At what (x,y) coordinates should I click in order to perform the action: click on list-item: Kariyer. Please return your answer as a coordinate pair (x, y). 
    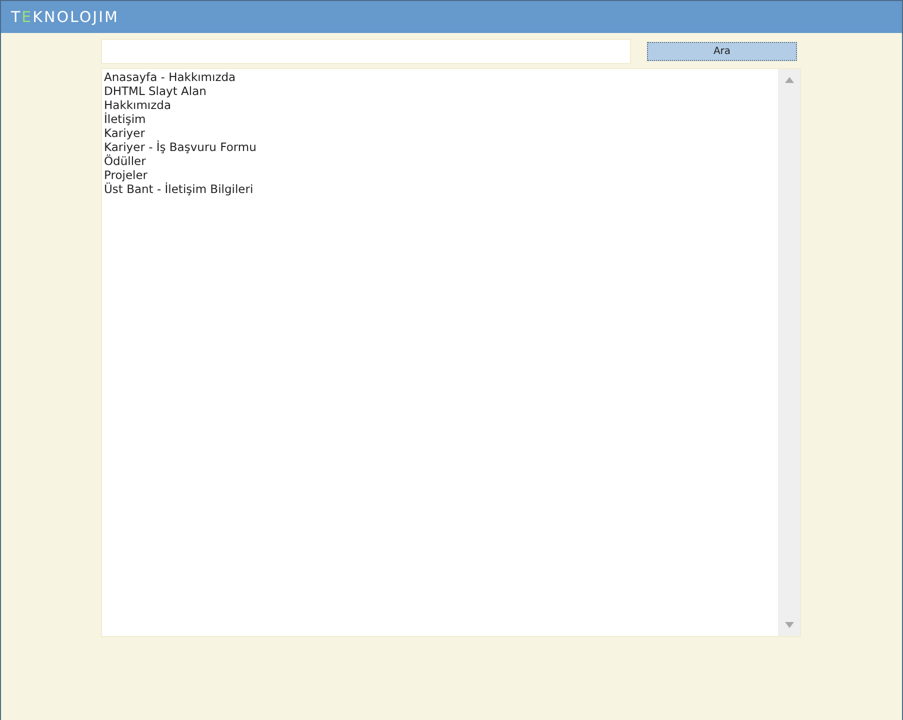
    Looking at the image, I should click on (440, 133).